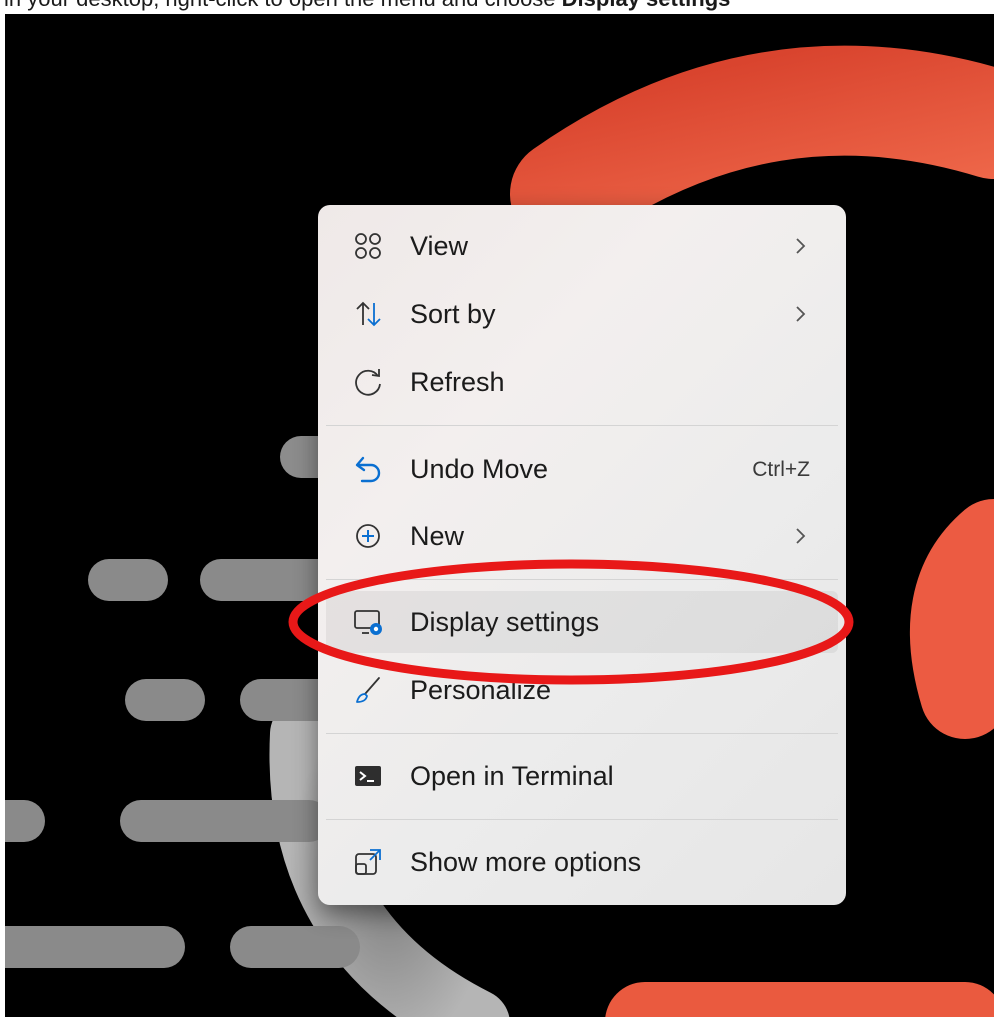  What do you see at coordinates (437, 536) in the screenshot?
I see `menu-item-label: New` at bounding box center [437, 536].